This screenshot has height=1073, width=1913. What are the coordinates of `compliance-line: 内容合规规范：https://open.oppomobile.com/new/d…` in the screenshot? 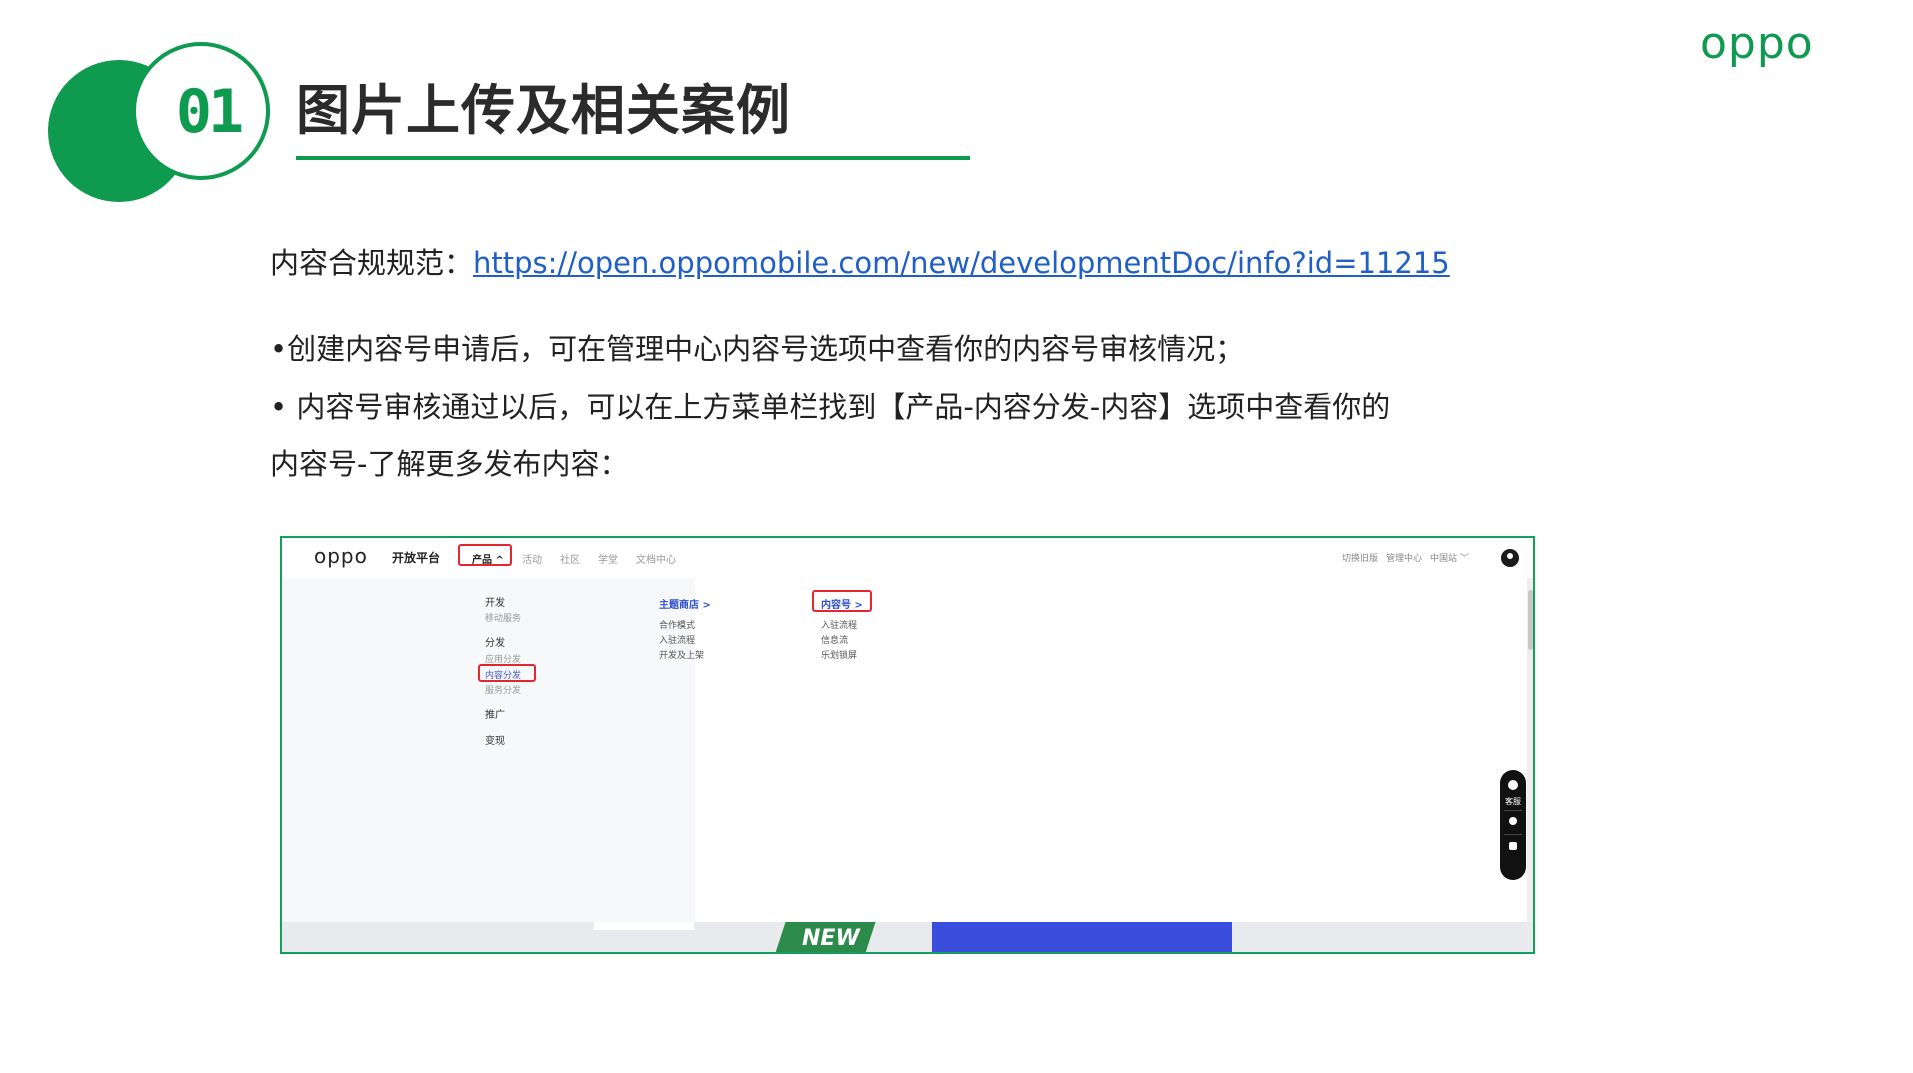 It's located at (860, 263).